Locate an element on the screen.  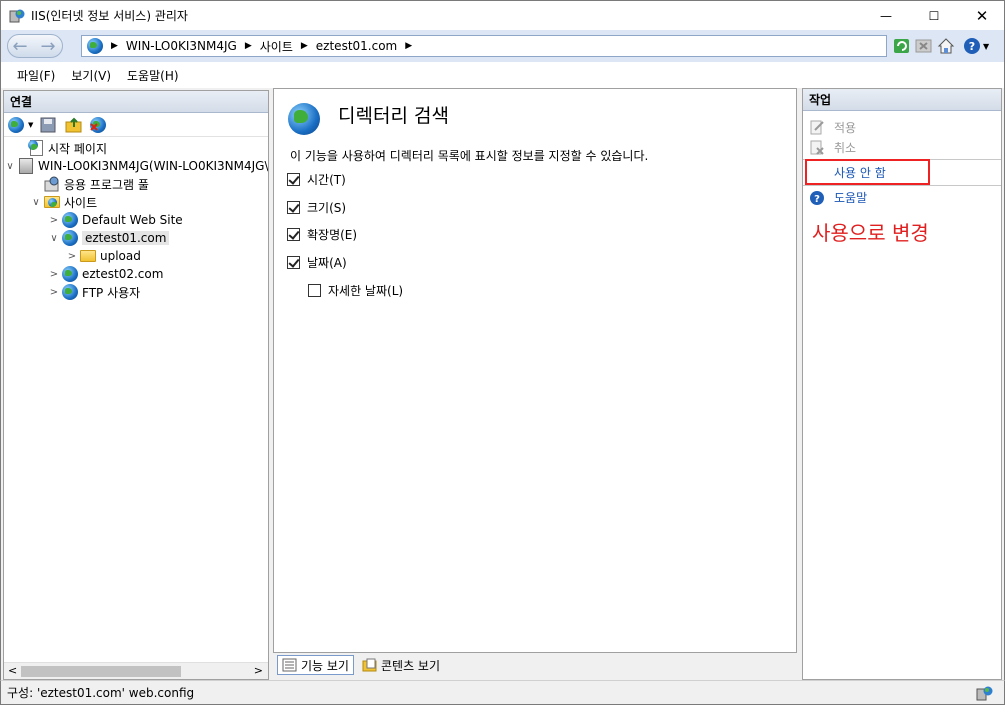
up-level-icon is located at coordinates (74, 125).